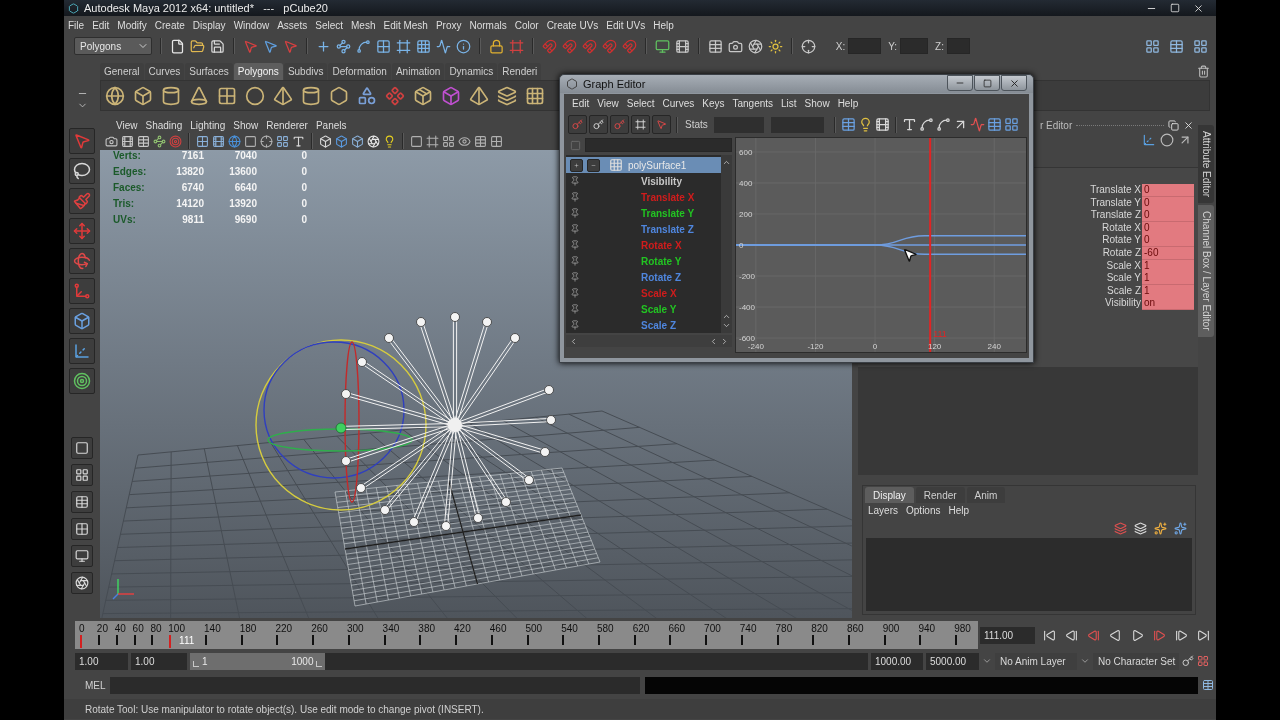 This screenshot has height=720, width=1280. I want to click on attribute-label: Scale Z, so click(1124, 291).